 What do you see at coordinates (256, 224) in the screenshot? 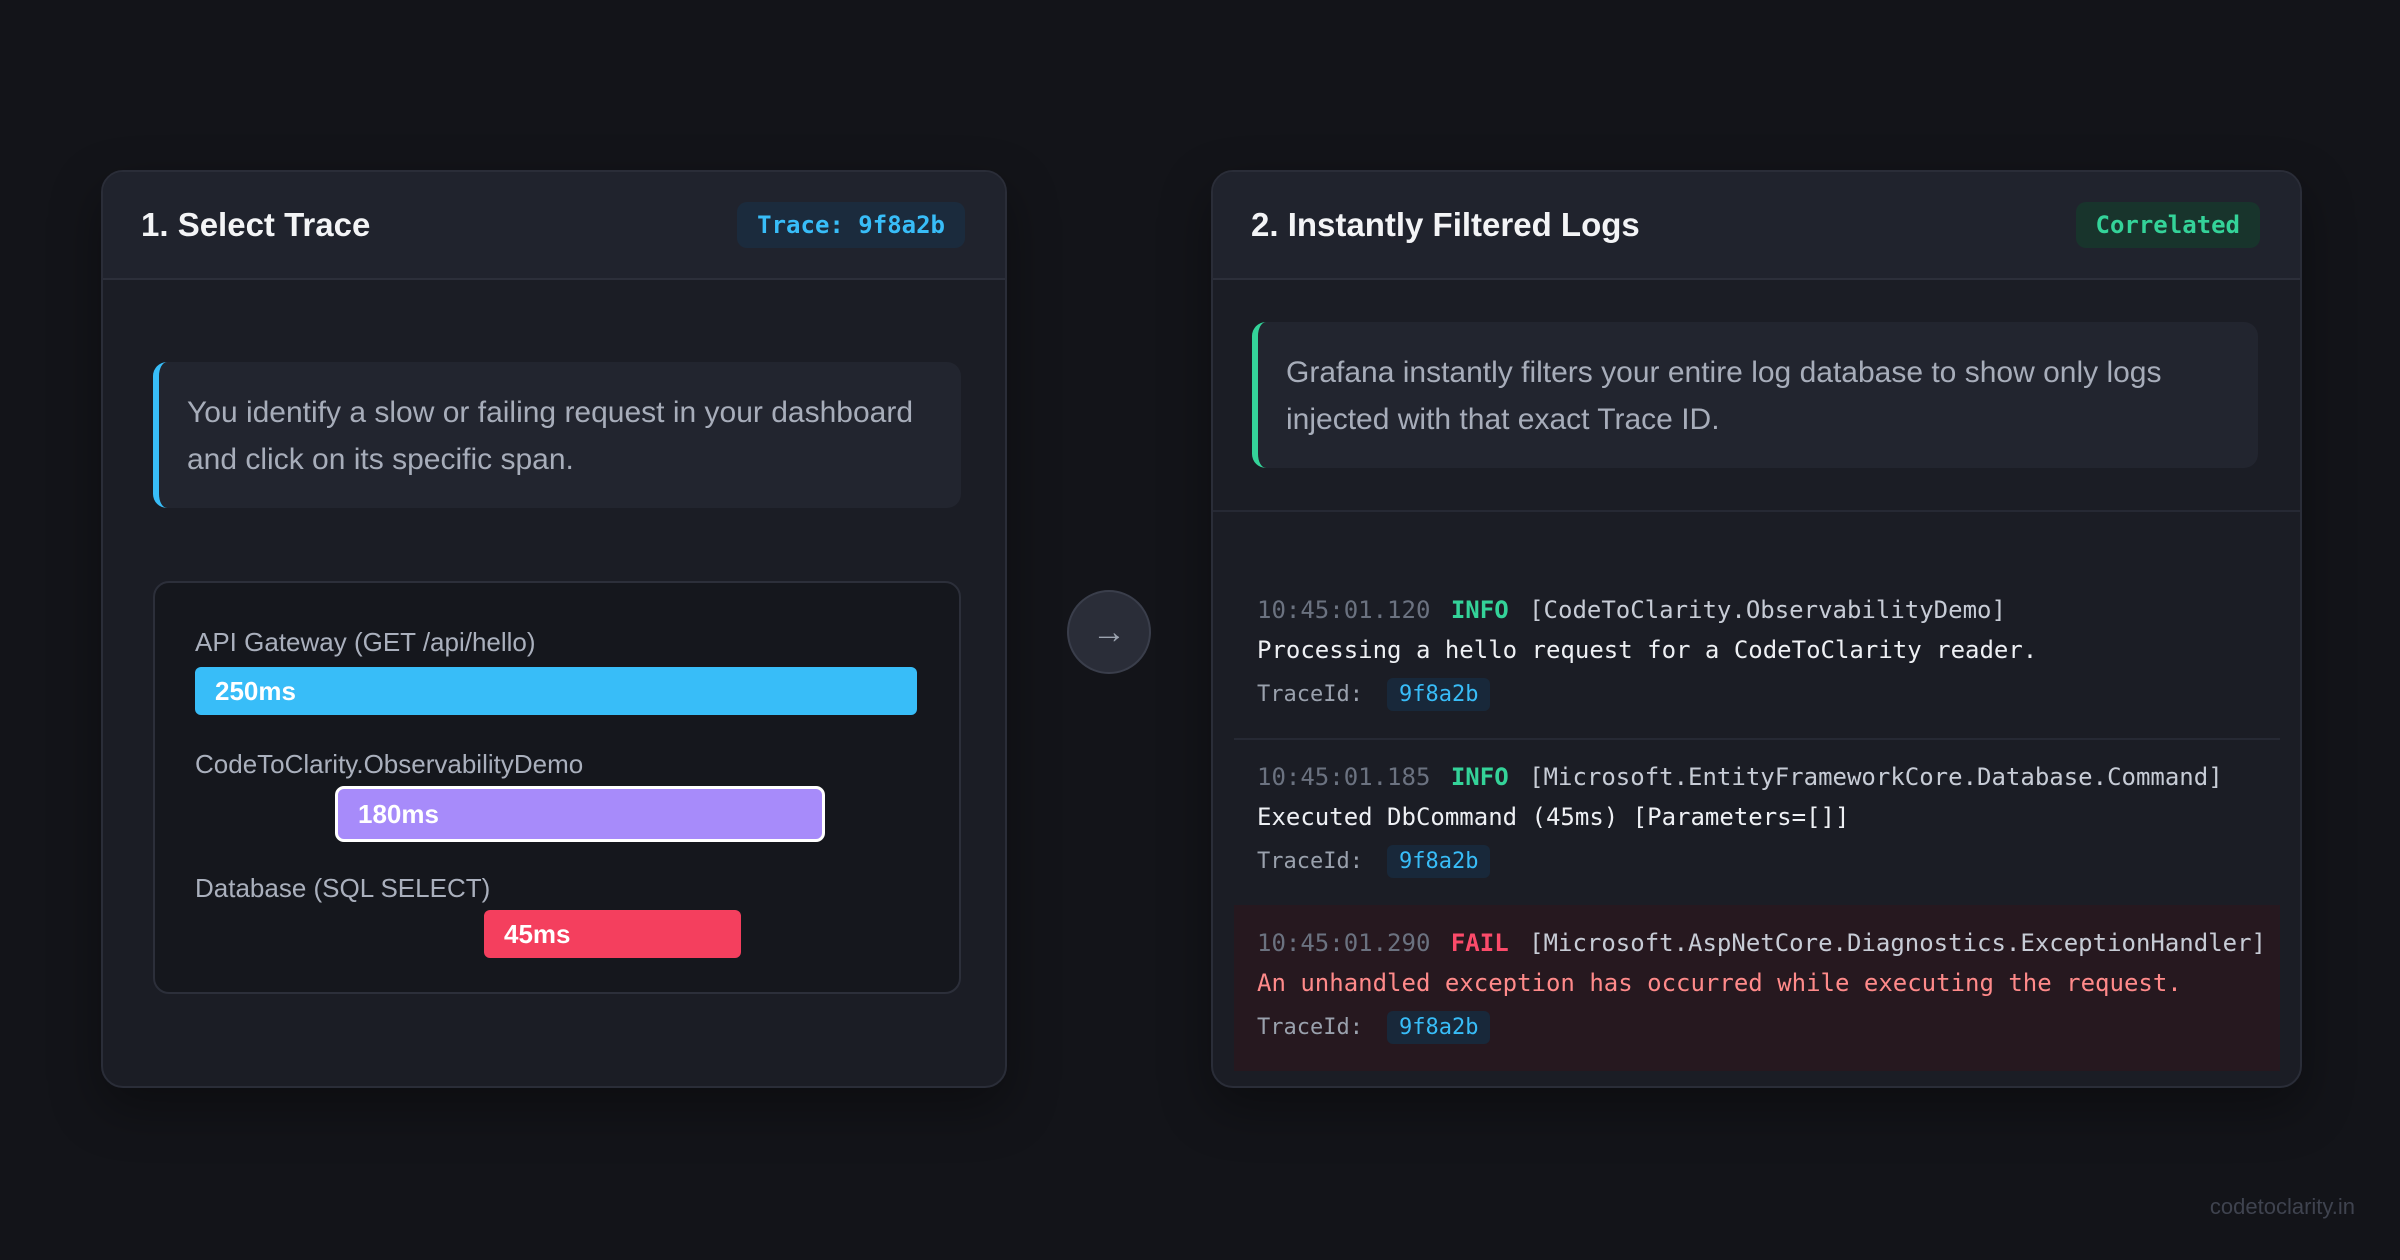
I see `panel-title: 1. Select Trace` at bounding box center [256, 224].